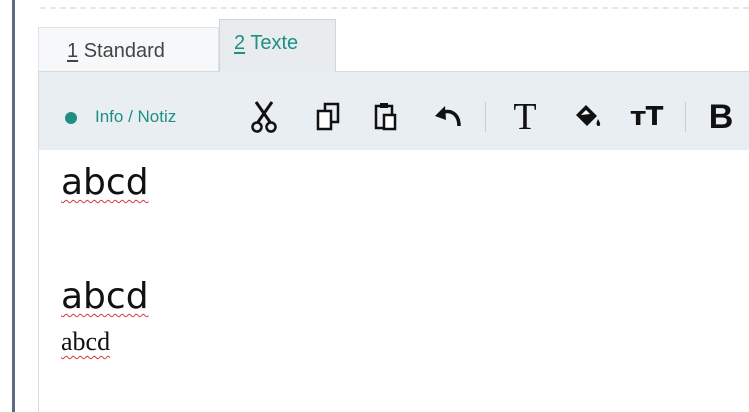 The height and width of the screenshot is (412, 749). Describe the element at coordinates (448, 117) in the screenshot. I see `undo-icon` at that location.